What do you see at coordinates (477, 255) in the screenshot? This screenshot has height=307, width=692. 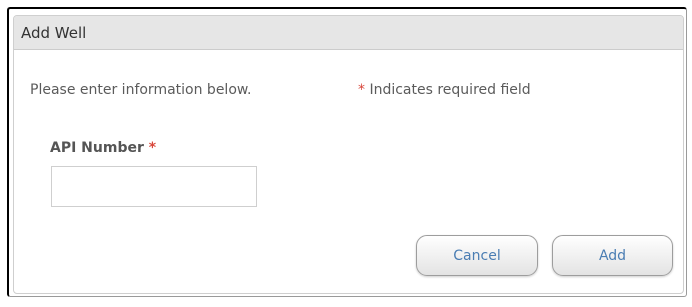 I see `cancel-button: Cancel` at bounding box center [477, 255].